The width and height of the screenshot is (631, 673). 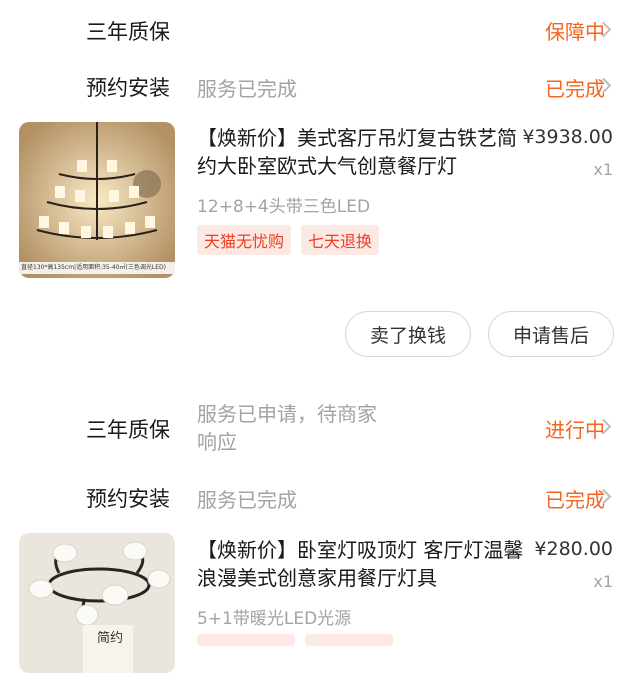 I want to click on tag-tmall-worry-free: 天猫无忧购, so click(x=244, y=240).